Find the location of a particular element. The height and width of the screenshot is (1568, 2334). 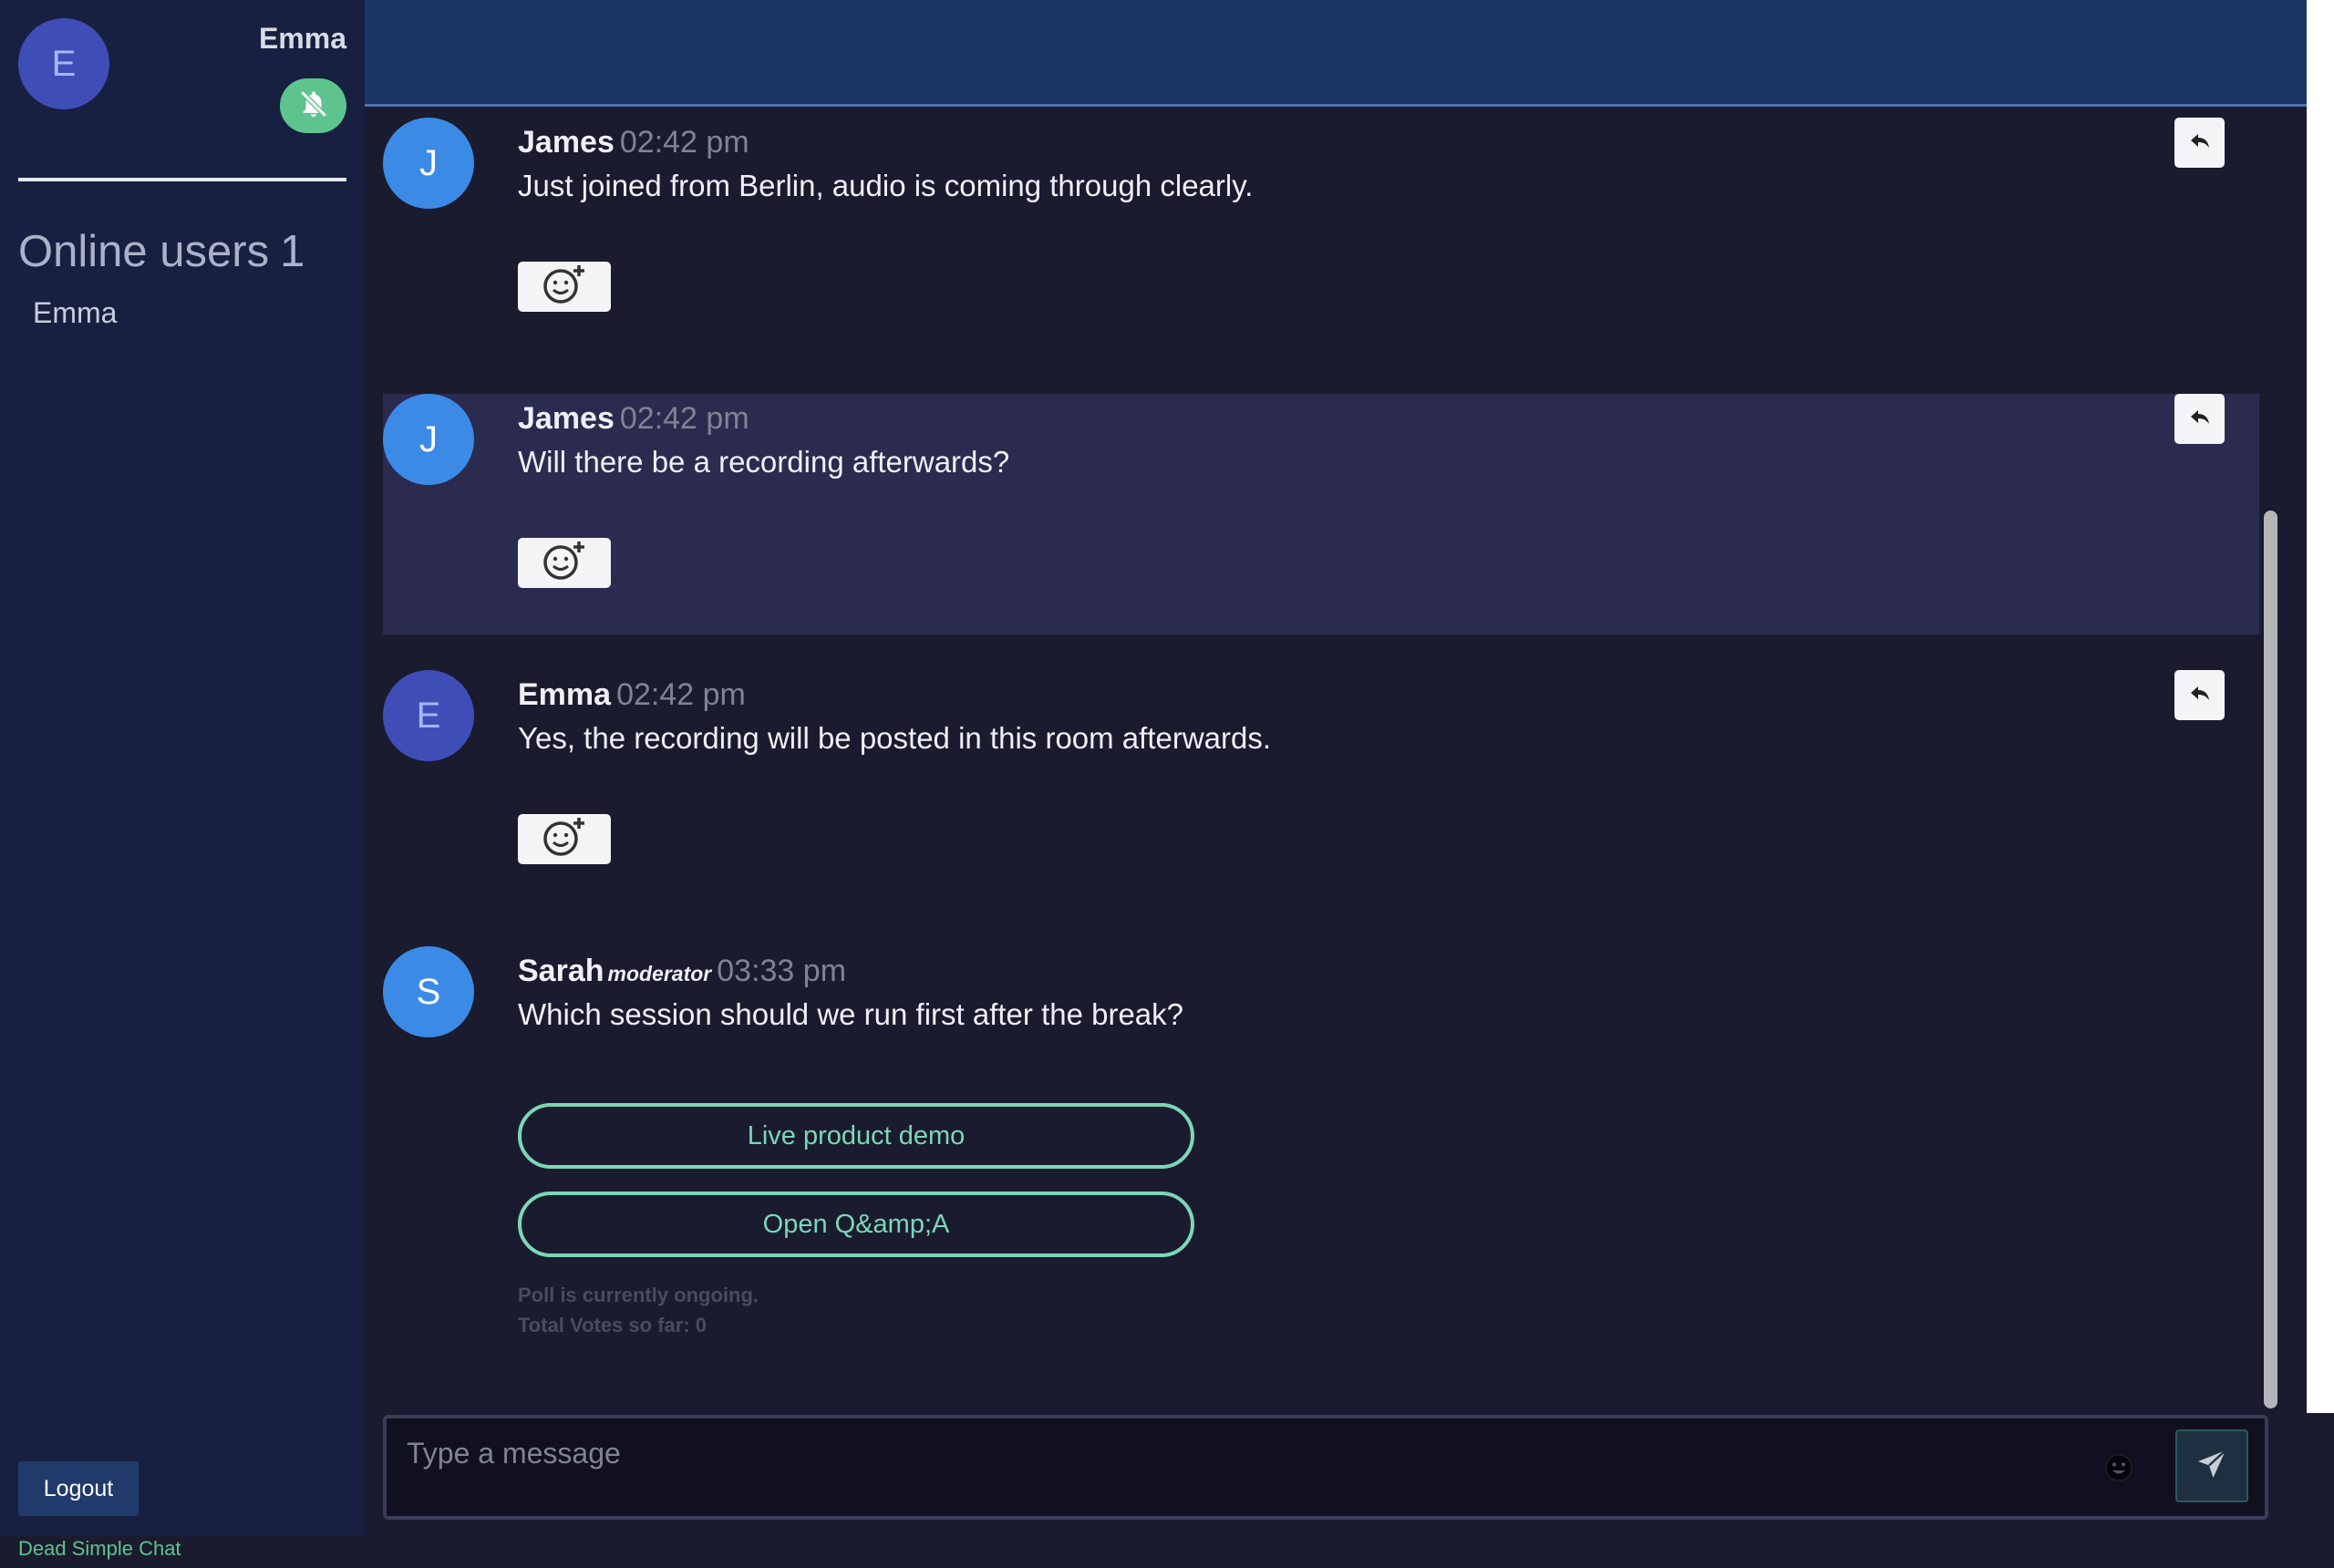

send-icon is located at coordinates (2211, 1466).